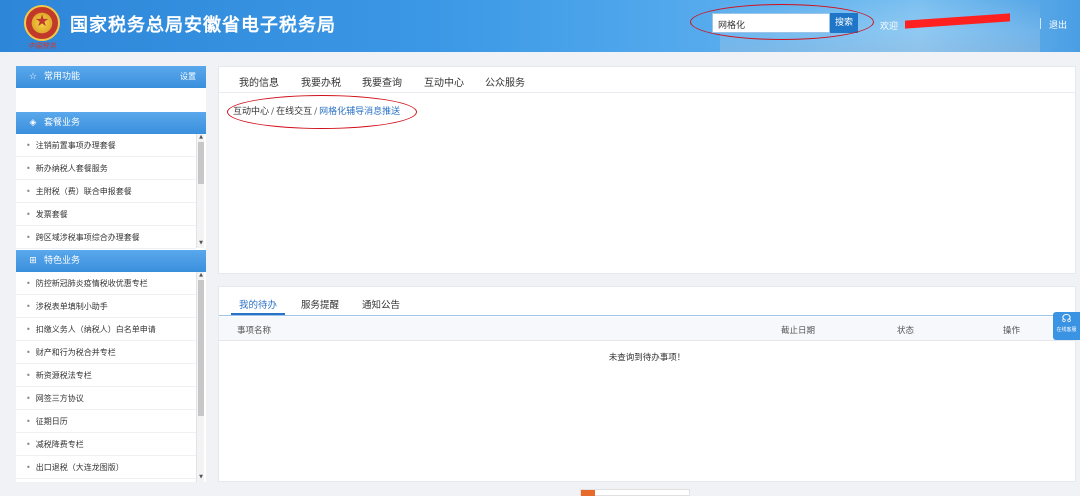 The height and width of the screenshot is (496, 1080). I want to click on sidebar-item: 防控新冠肺炎疫情税收优惠专栏, so click(106, 283).